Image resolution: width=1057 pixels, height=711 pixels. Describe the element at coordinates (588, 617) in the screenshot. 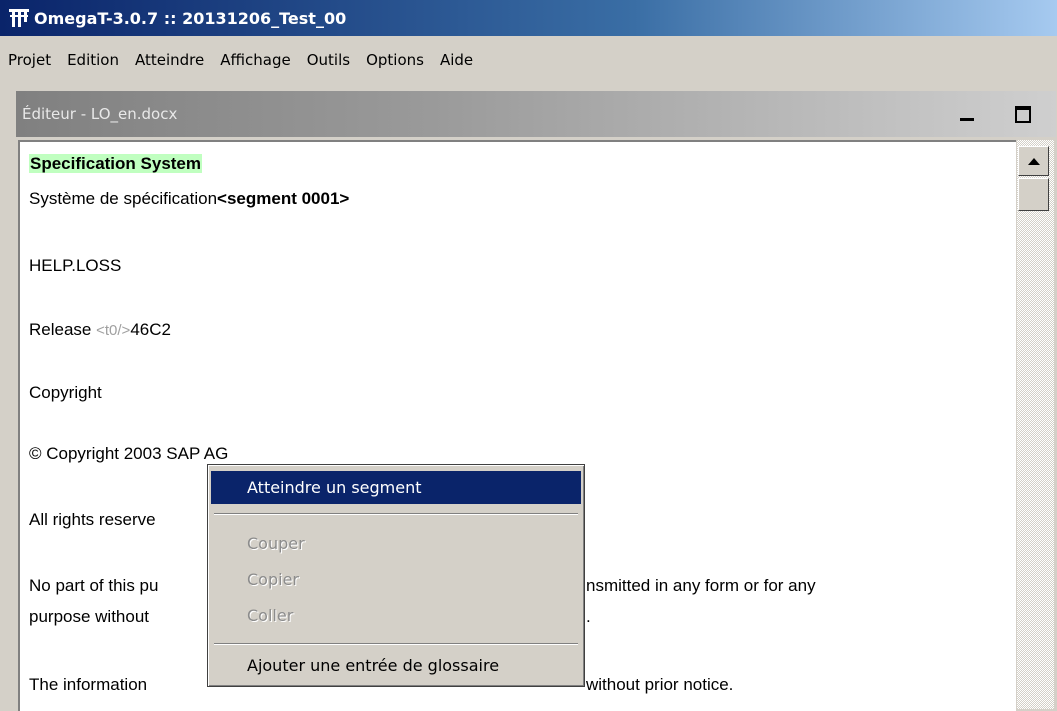

I see `segment-line-fragment: .` at that location.